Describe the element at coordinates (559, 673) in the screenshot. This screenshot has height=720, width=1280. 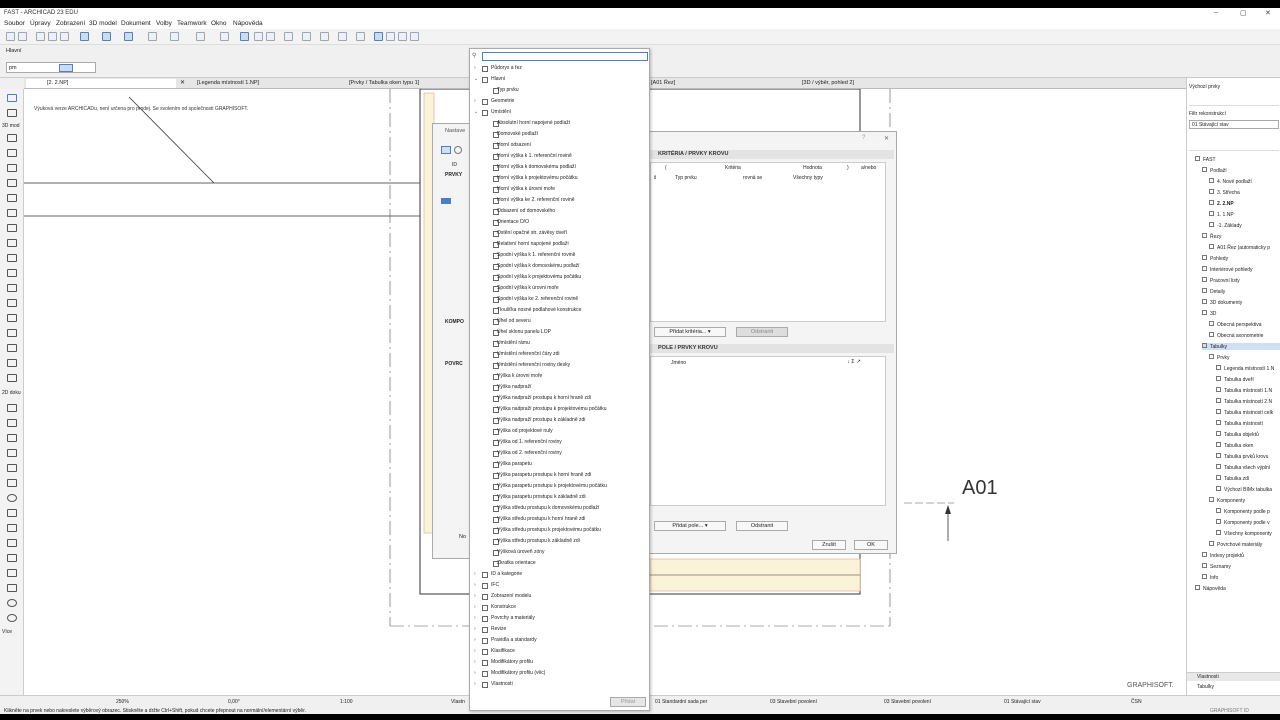
I see `property-item: › Modifikátory profilu (věc)` at that location.